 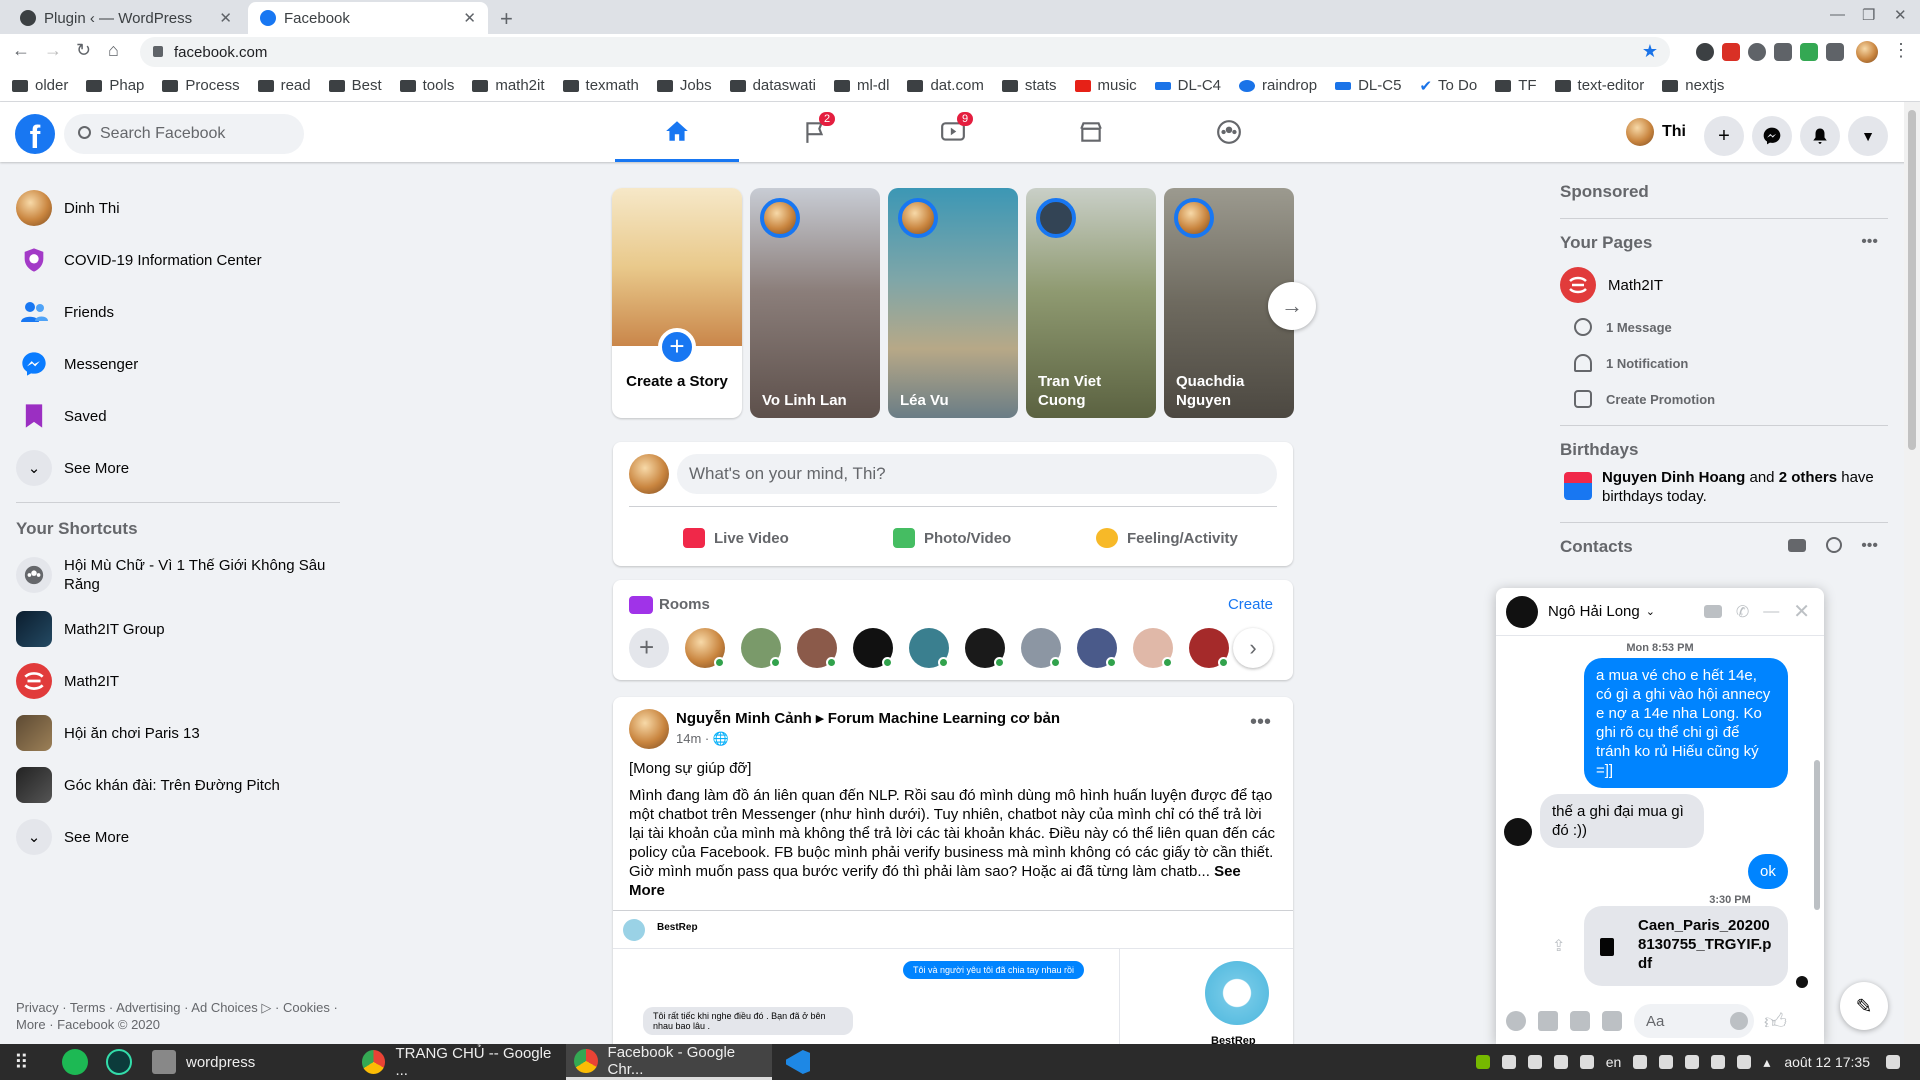 What do you see at coordinates (1742, 612) in the screenshot?
I see `phone-icon: ✆` at bounding box center [1742, 612].